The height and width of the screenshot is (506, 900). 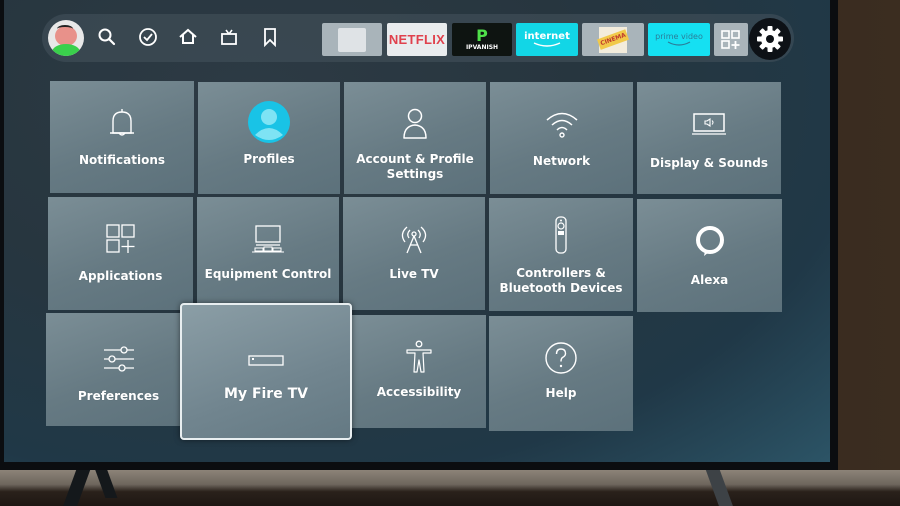 What do you see at coordinates (269, 122) in the screenshot?
I see `profile-avatar-icon` at bounding box center [269, 122].